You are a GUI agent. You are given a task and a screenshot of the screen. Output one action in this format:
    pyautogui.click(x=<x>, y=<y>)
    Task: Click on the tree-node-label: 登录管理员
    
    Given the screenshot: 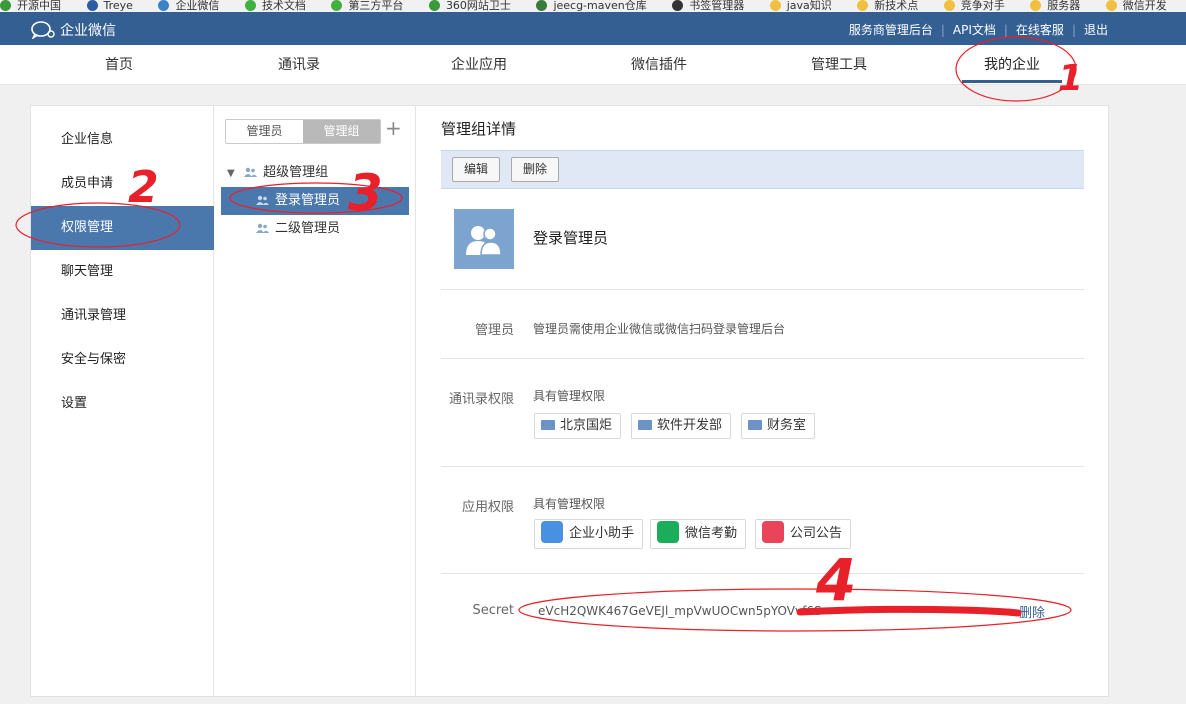 What is the action you would take?
    pyautogui.click(x=308, y=200)
    